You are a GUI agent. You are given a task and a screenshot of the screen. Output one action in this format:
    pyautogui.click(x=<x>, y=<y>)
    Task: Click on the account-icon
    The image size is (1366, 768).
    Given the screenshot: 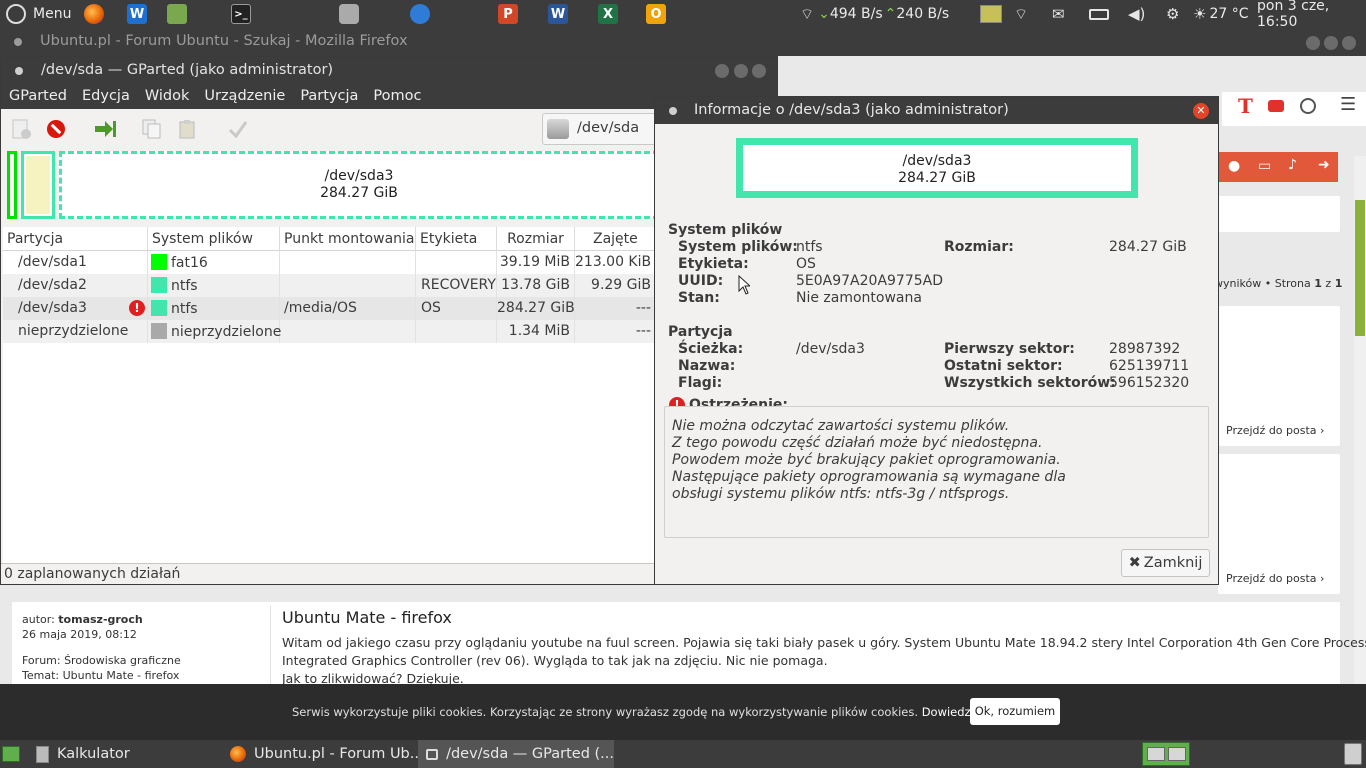 What is the action you would take?
    pyautogui.click(x=1308, y=106)
    